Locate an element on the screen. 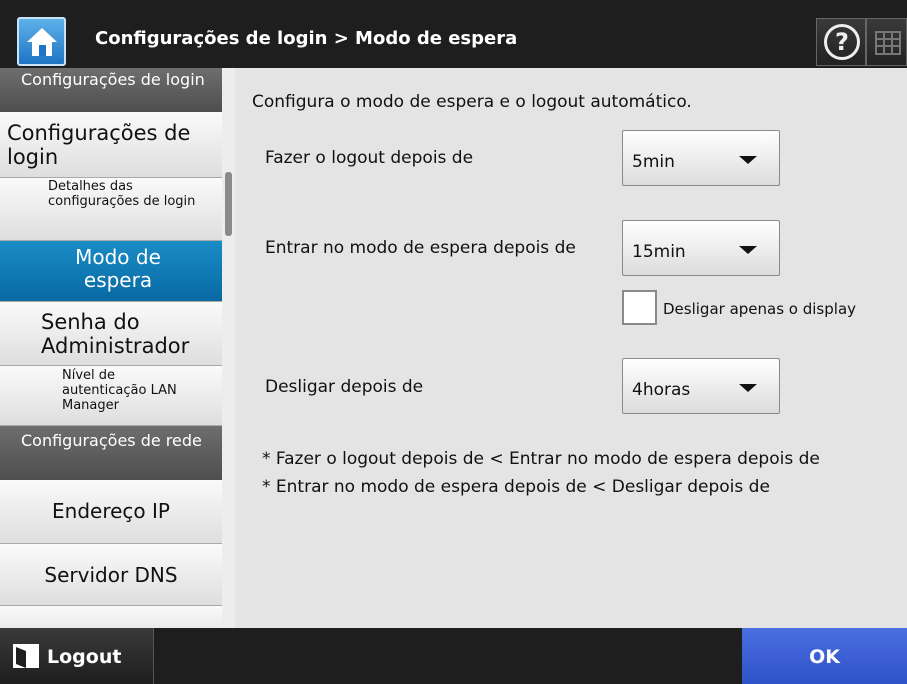  sidebar-item-more is located at coordinates (111, 617).